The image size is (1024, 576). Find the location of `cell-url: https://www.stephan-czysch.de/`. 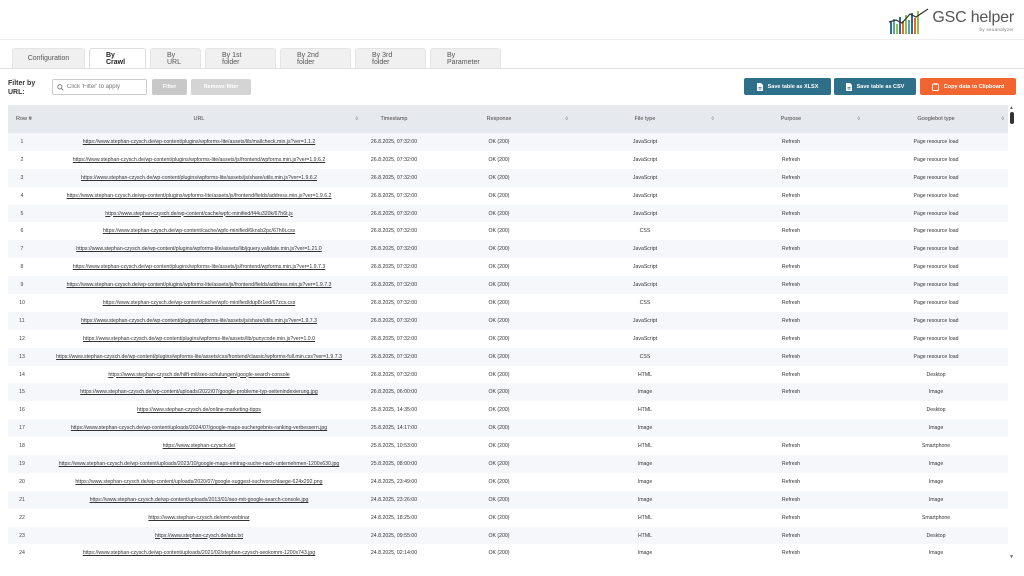

cell-url: https://www.stephan-czysch.de/ is located at coordinates (199, 446).